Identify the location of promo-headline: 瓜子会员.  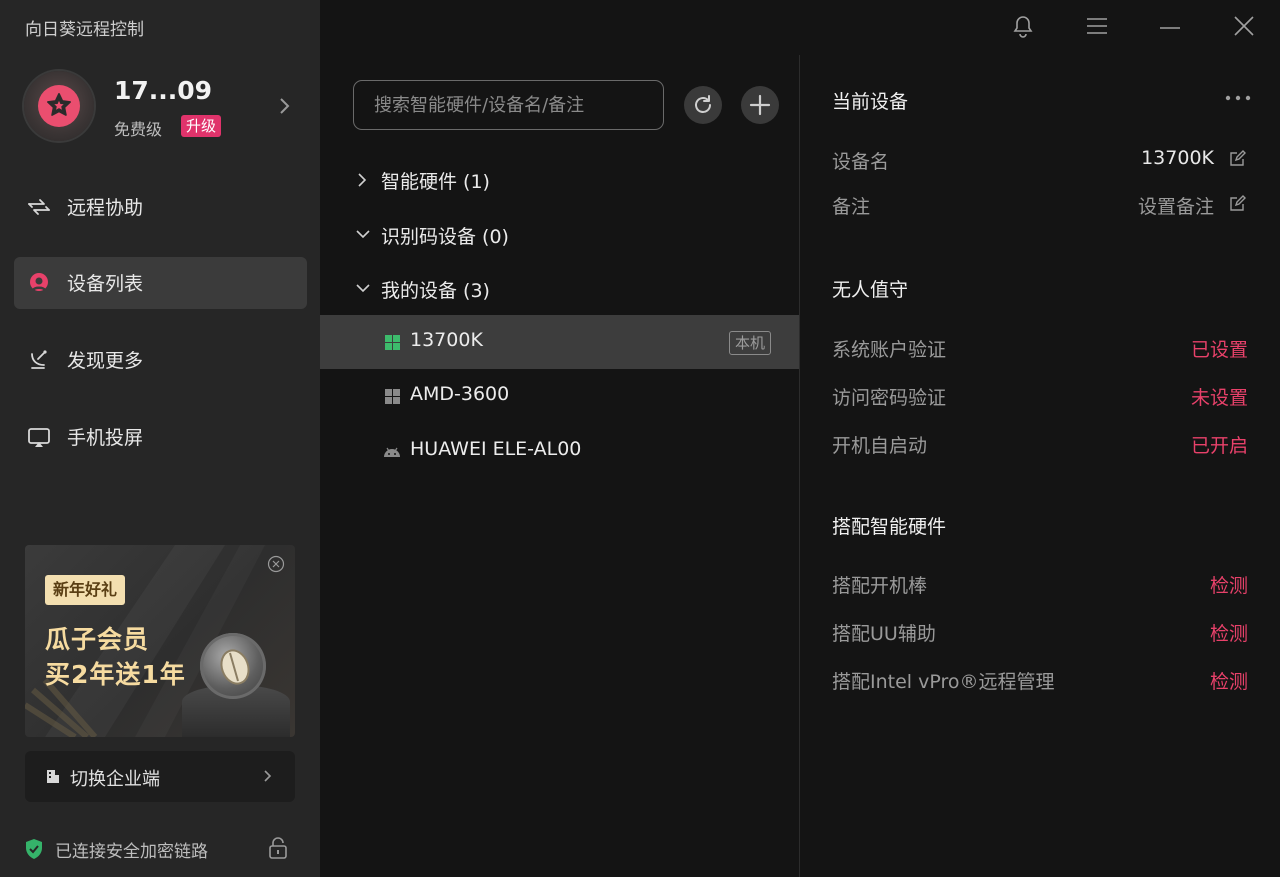
(97, 639).